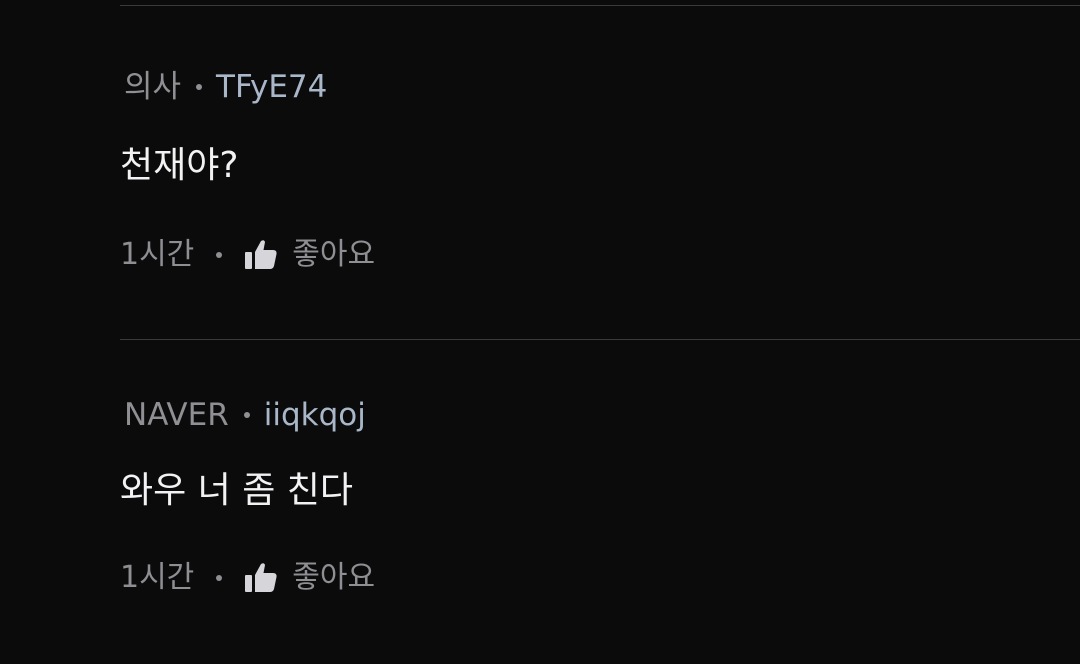 This screenshot has height=664, width=1080. I want to click on comment-author: NAVER iiqkqoj, so click(245, 415).